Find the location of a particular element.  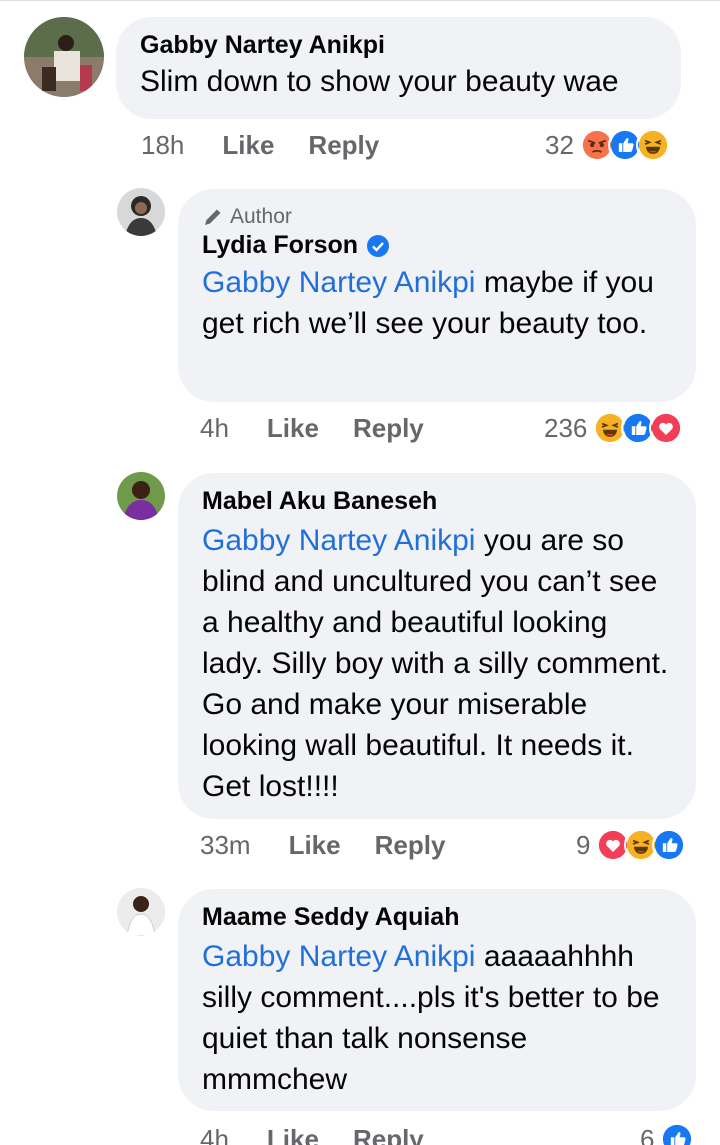

commenter-name: Lydia Forson is located at coordinates (280, 245).